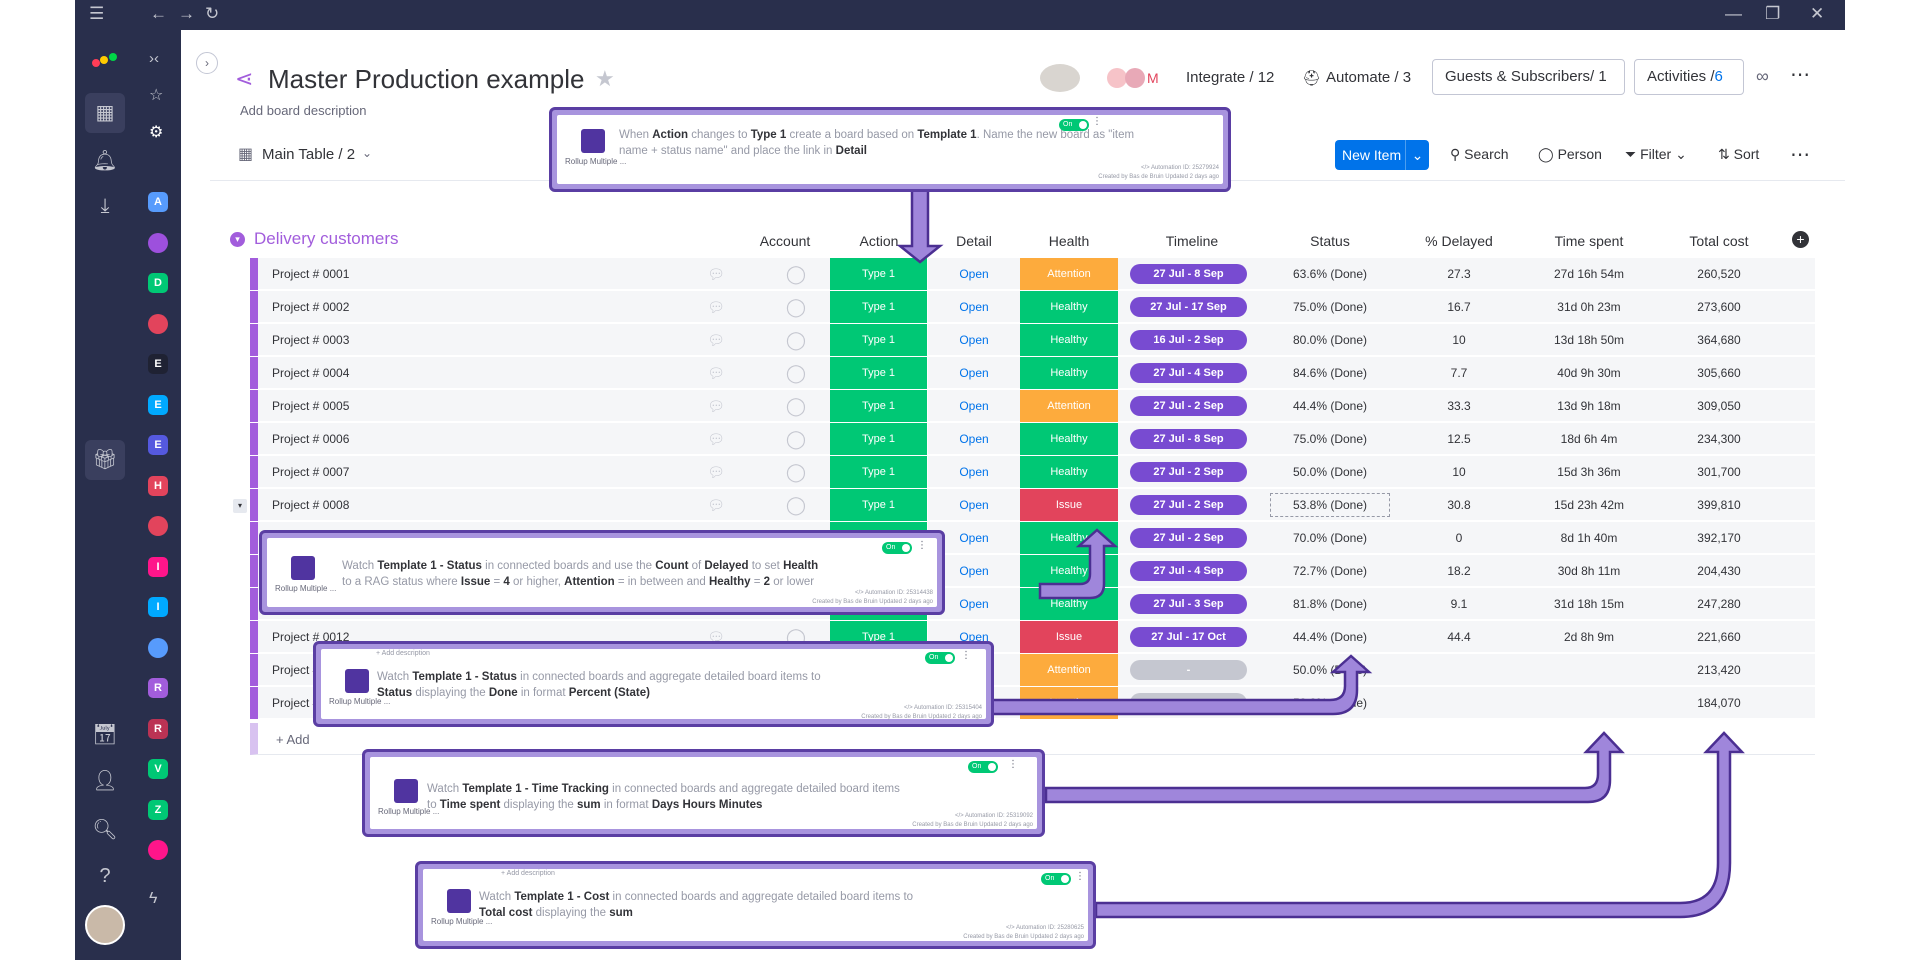 The width and height of the screenshot is (1920, 960). Describe the element at coordinates (920, 226) in the screenshot. I see `arrow-to-action` at that location.